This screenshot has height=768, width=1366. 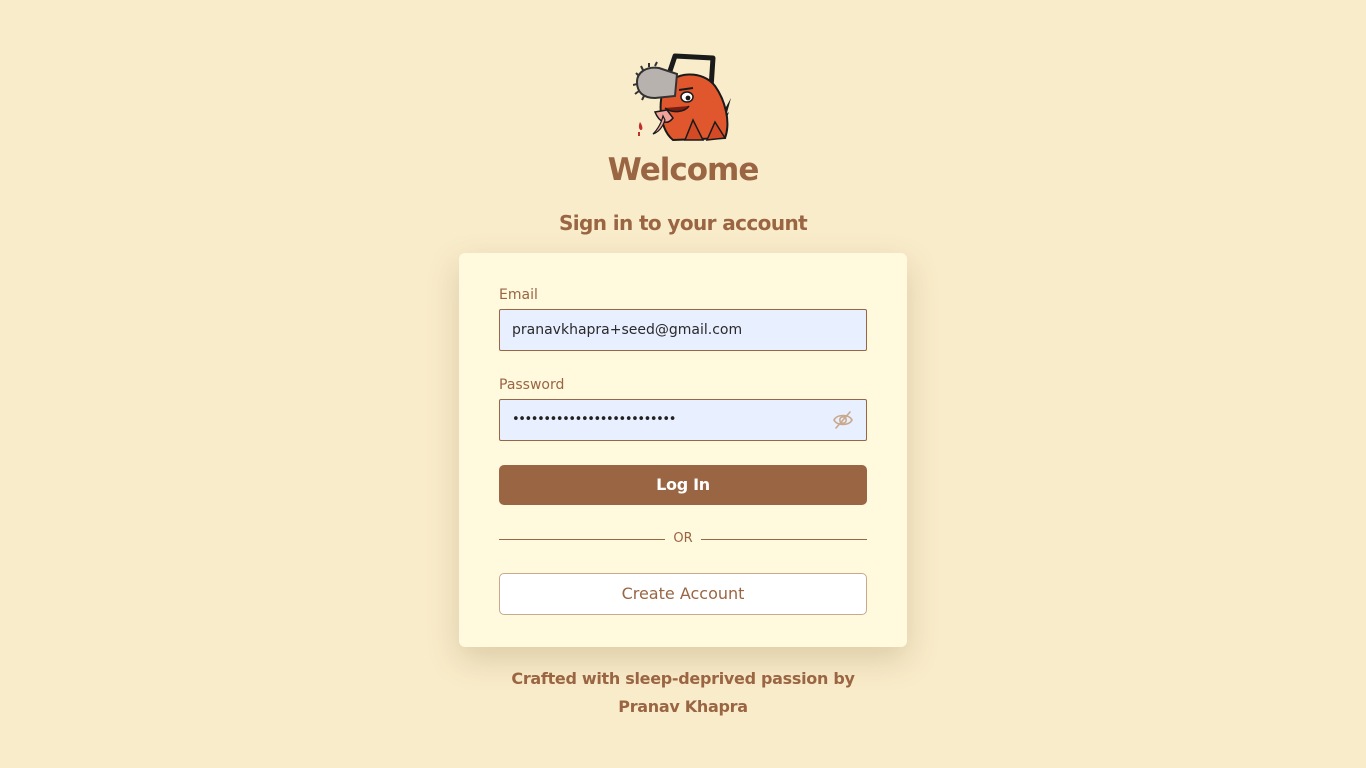 I want to click on password-value: ••••••••••••••••••••••••••, so click(x=594, y=419).